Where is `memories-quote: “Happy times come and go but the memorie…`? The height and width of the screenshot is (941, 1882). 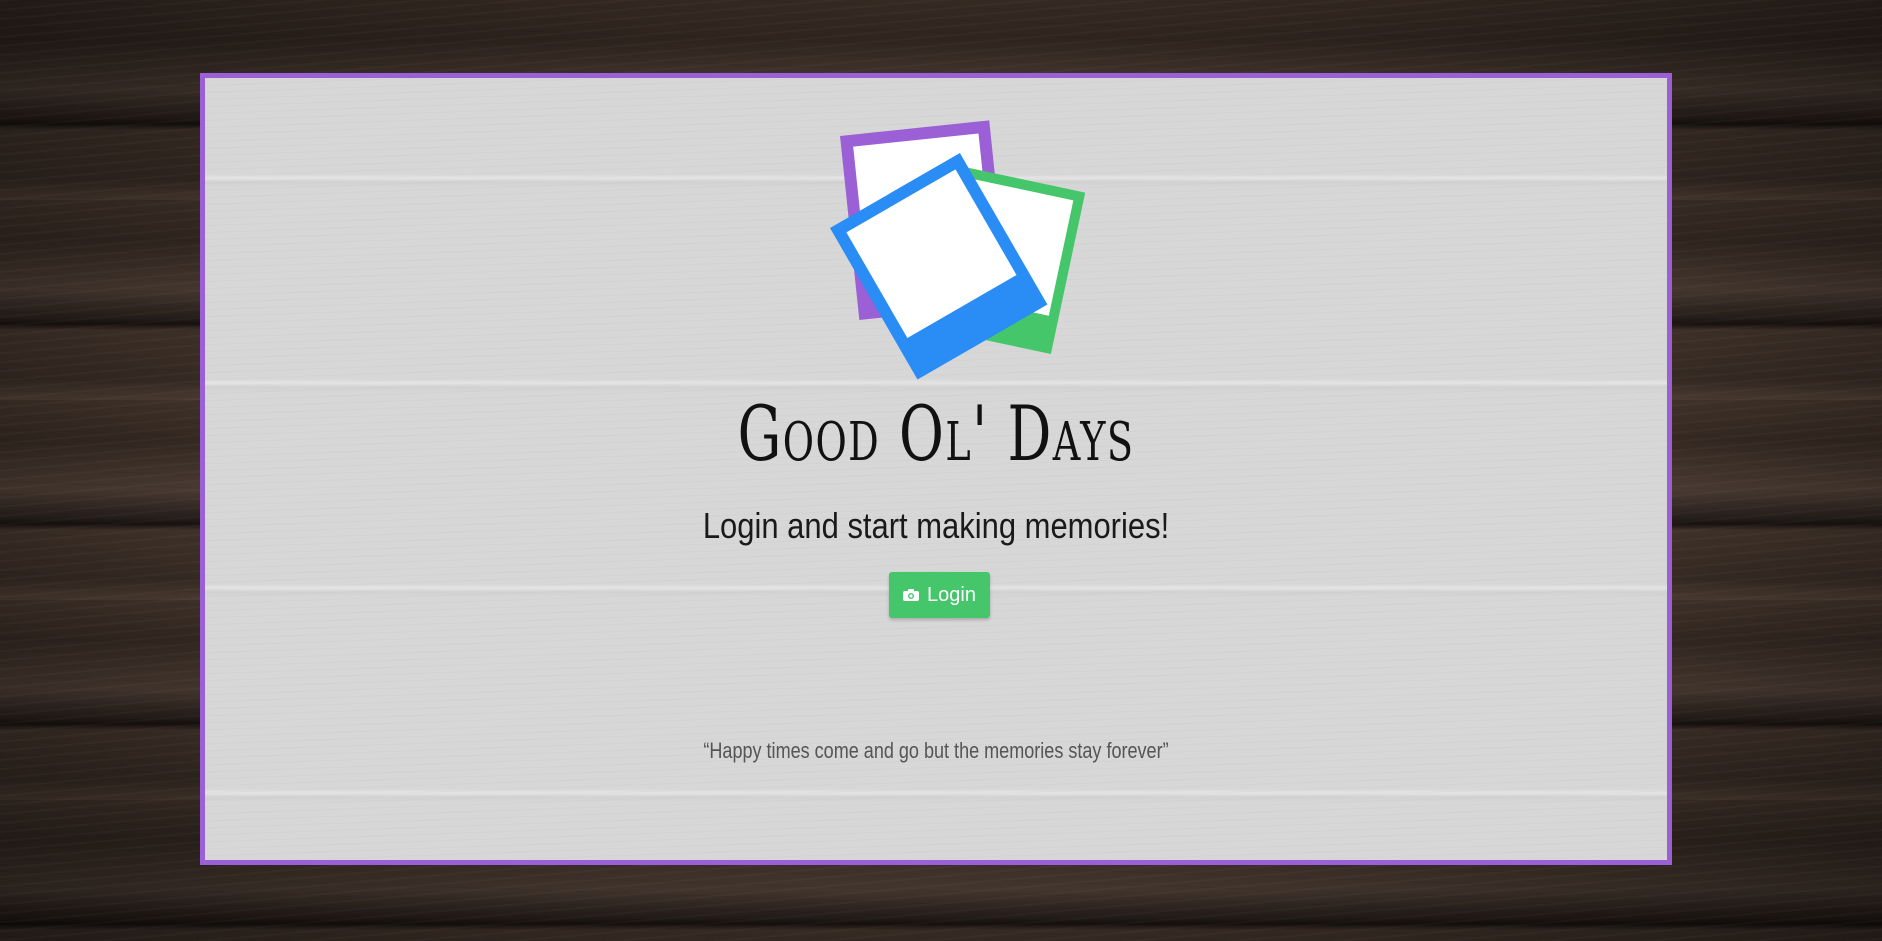 memories-quote: “Happy times come and go but the memorie… is located at coordinates (936, 750).